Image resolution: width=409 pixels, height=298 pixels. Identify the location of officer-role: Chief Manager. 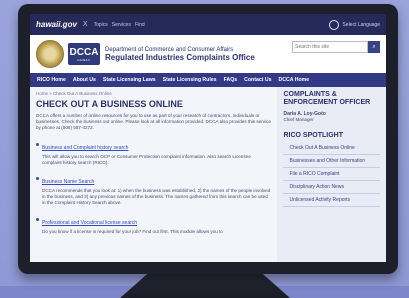
(298, 119).